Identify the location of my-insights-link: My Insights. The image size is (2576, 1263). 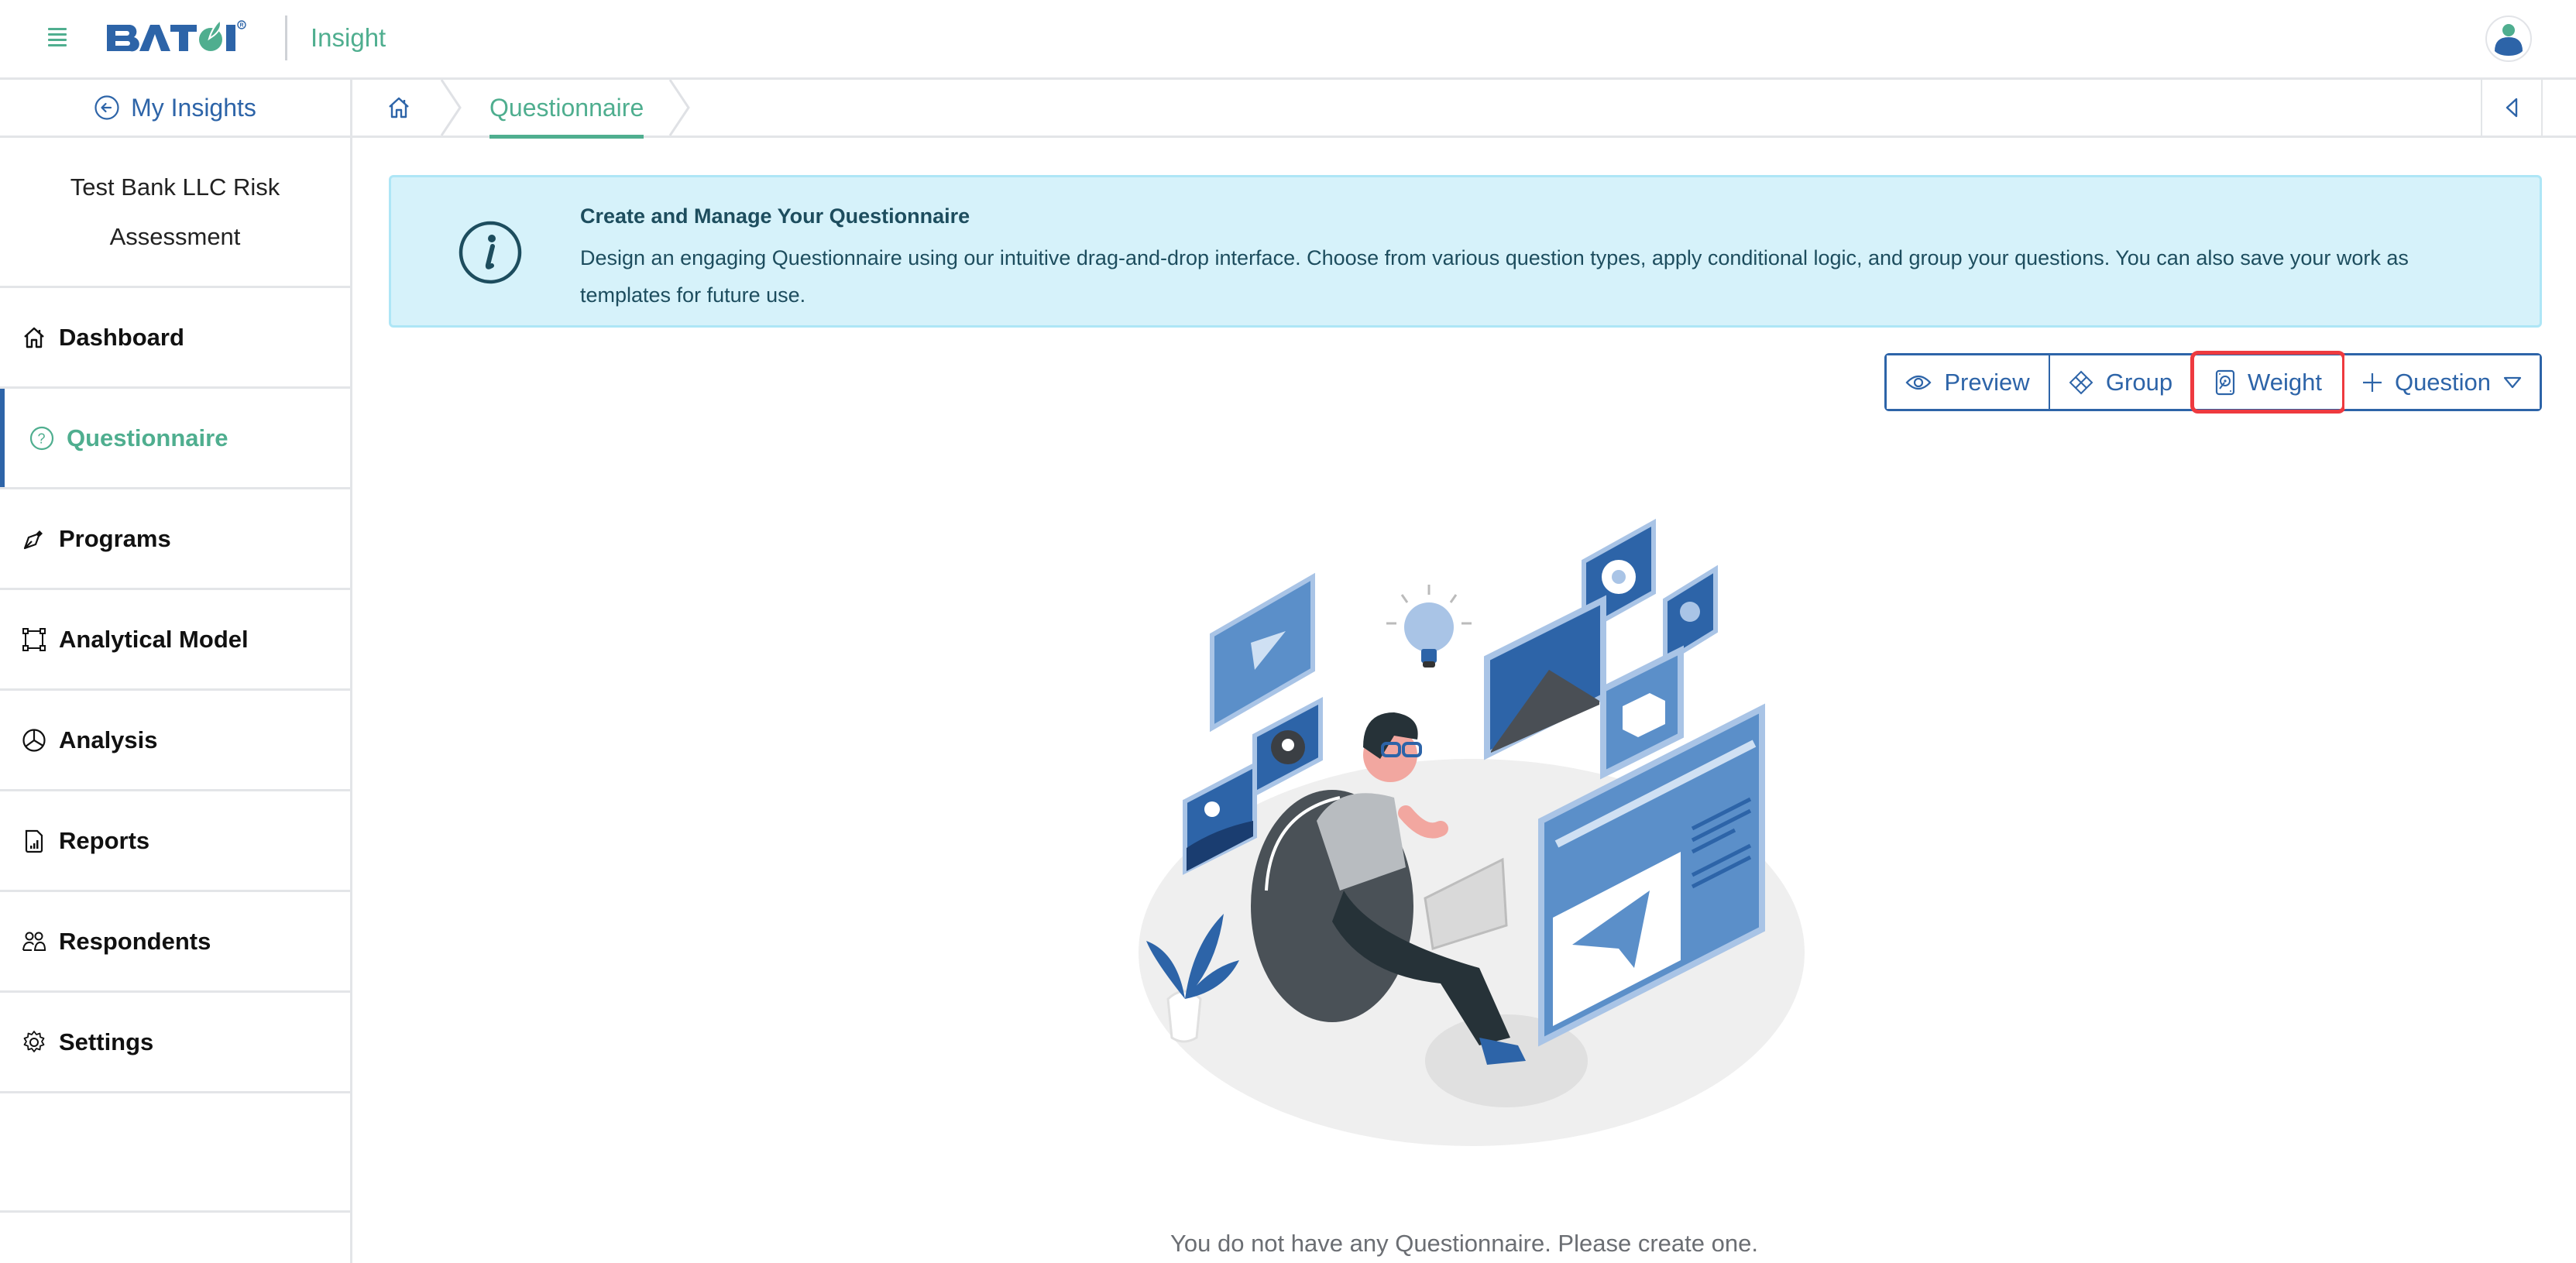
(175, 109).